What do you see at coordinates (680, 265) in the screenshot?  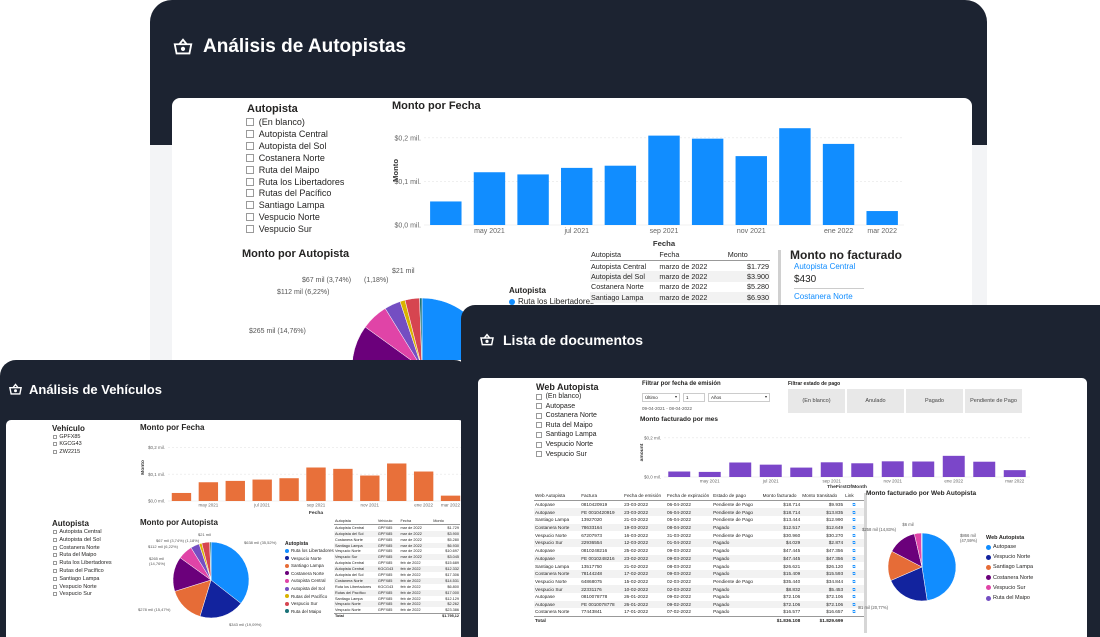 I see `table-row: Autopista Central marzo de 2022 $1.729` at bounding box center [680, 265].